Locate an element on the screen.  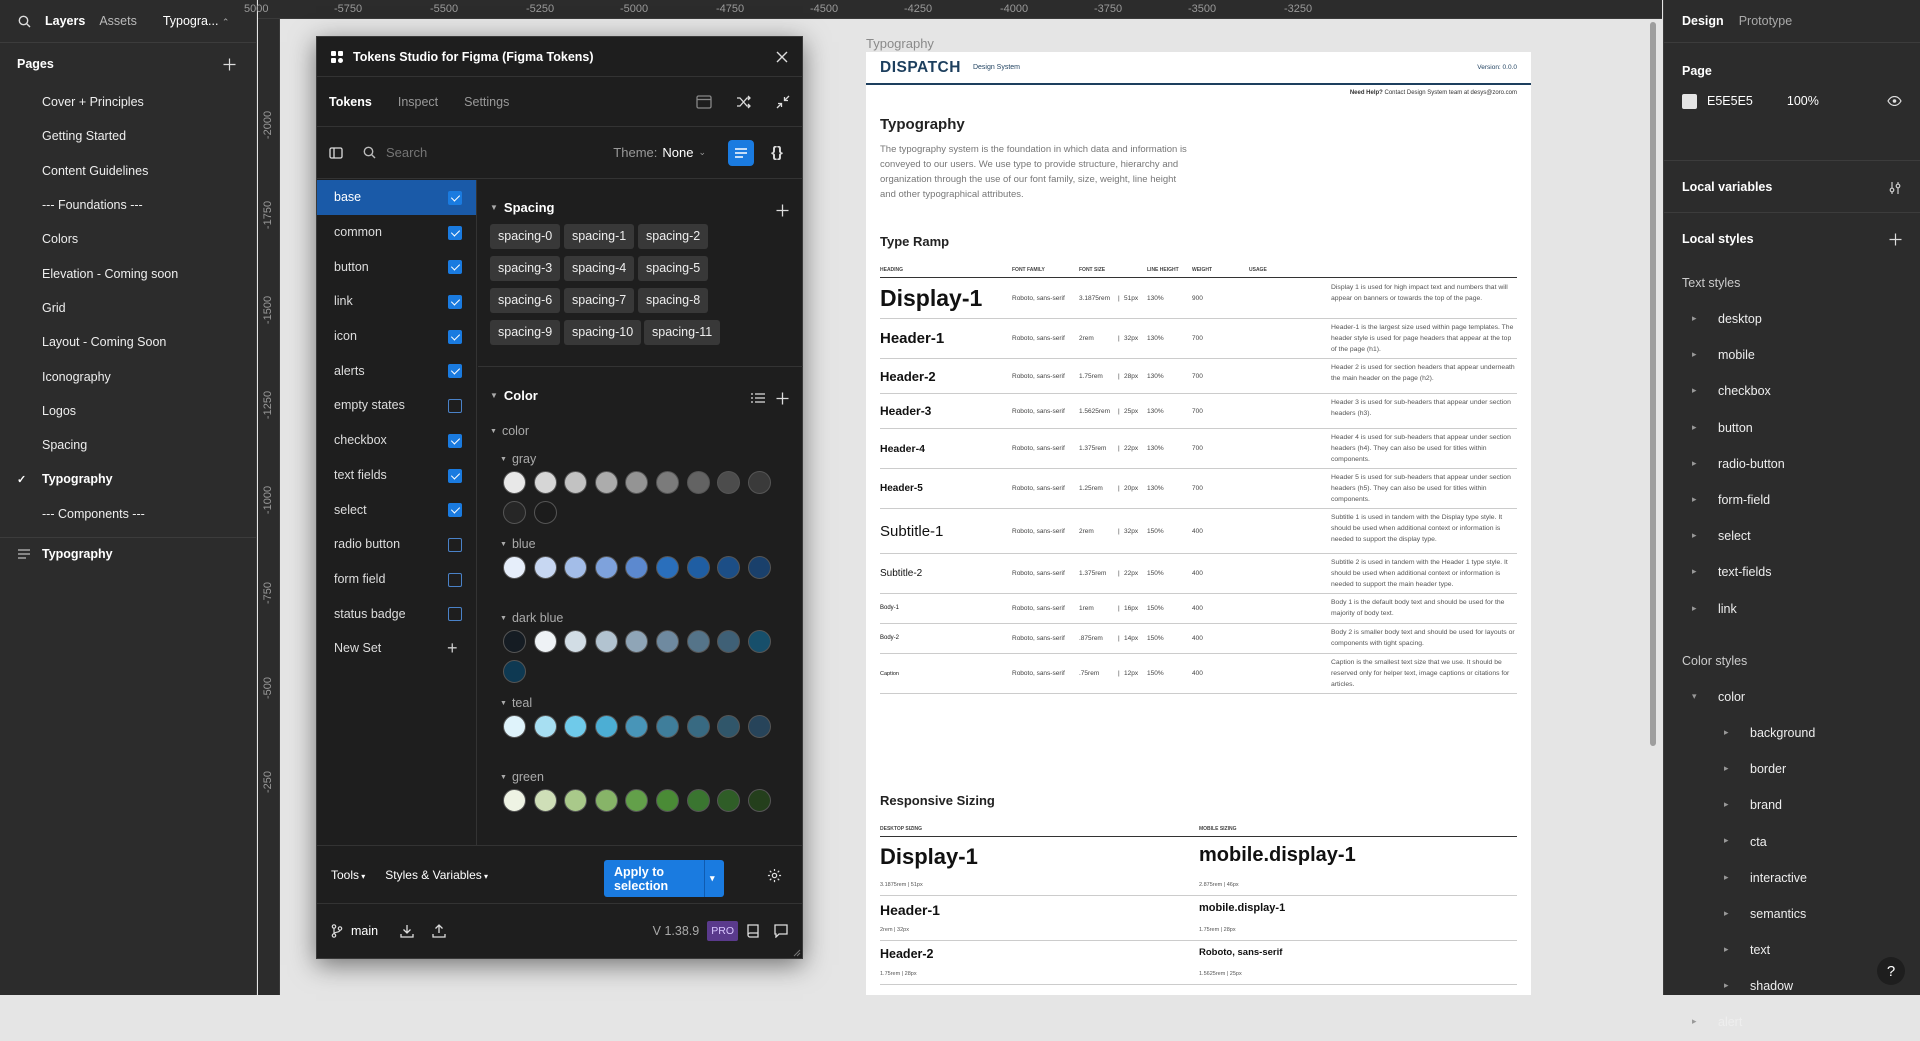
spacing-token-pill: spacing-8 is located at coordinates (673, 300).